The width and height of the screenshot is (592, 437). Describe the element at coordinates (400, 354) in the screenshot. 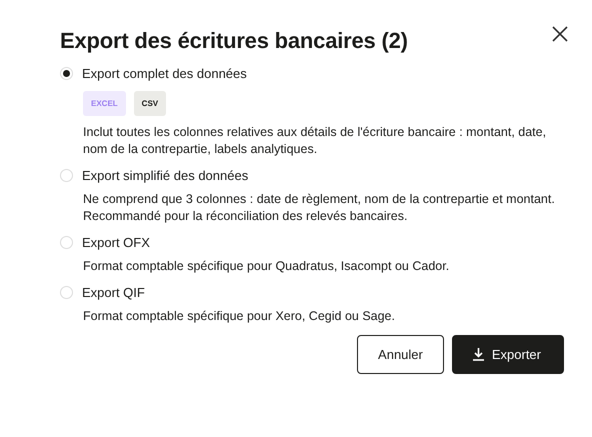

I see `cancel-button: Annuler` at that location.